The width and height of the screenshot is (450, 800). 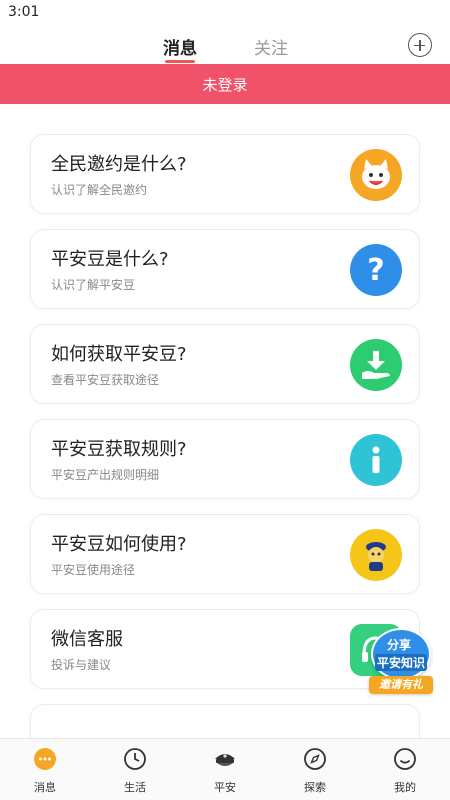 I want to click on share-badge-line2: 平安知识, so click(x=401, y=662).